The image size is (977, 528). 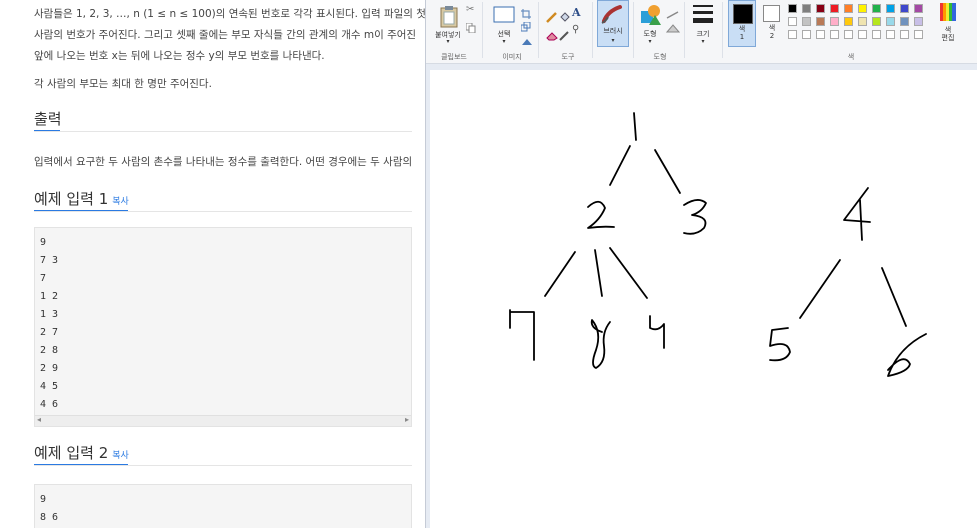 I want to click on code-line: 7 3, so click(x=49, y=260).